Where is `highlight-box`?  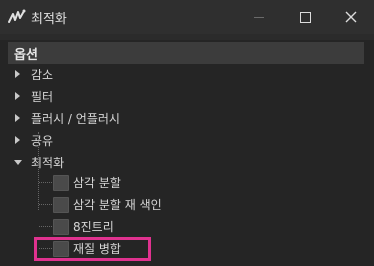 highlight-box is located at coordinates (92, 249).